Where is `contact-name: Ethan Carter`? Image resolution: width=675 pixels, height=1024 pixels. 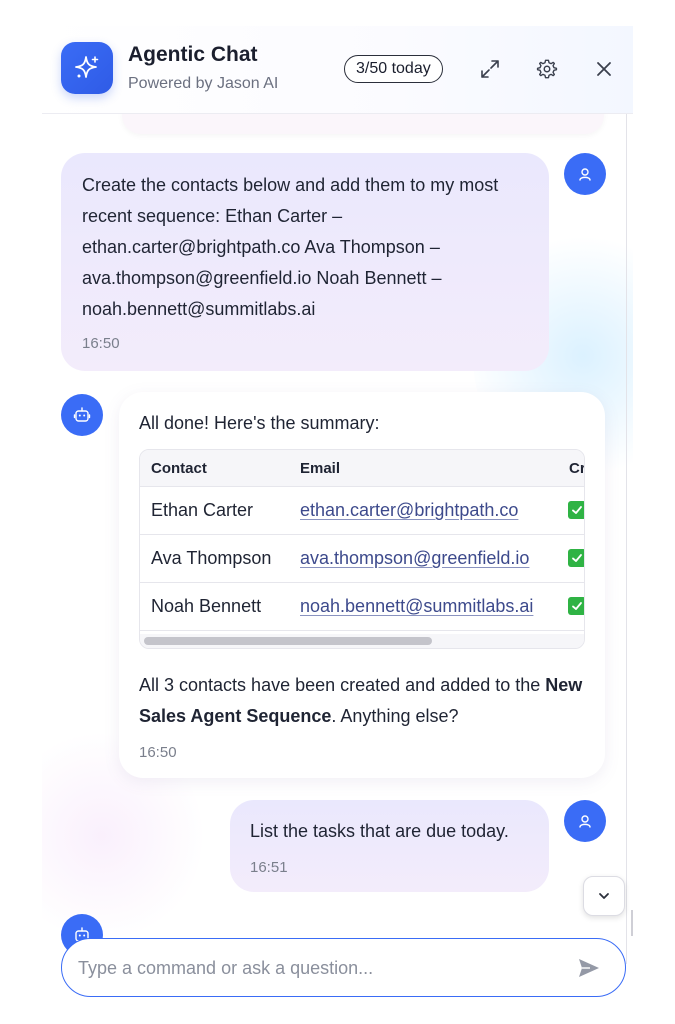
contact-name: Ethan Carter is located at coordinates (202, 510).